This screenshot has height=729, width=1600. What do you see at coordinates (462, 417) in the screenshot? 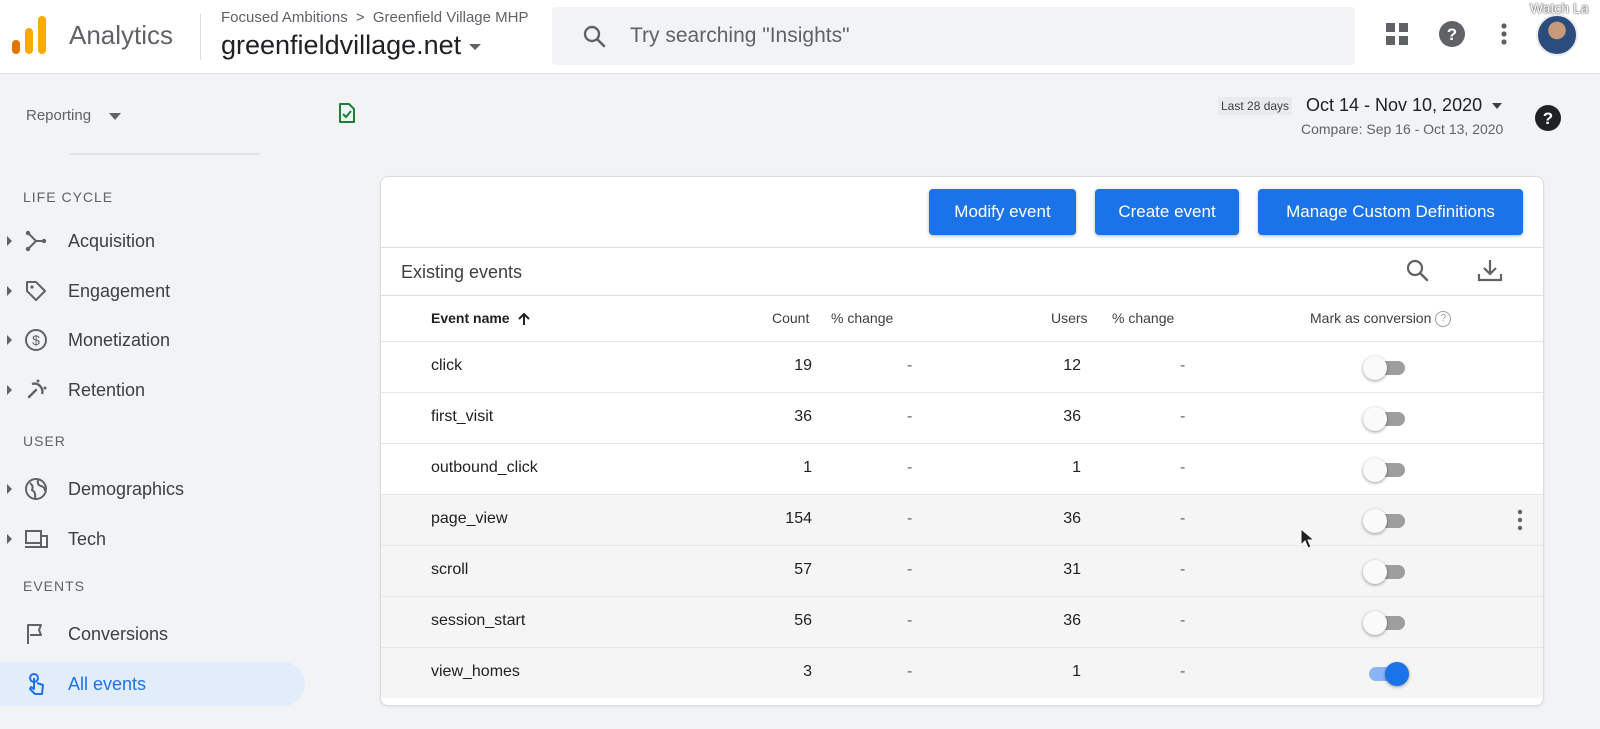
I see `event-name: first_visit` at bounding box center [462, 417].